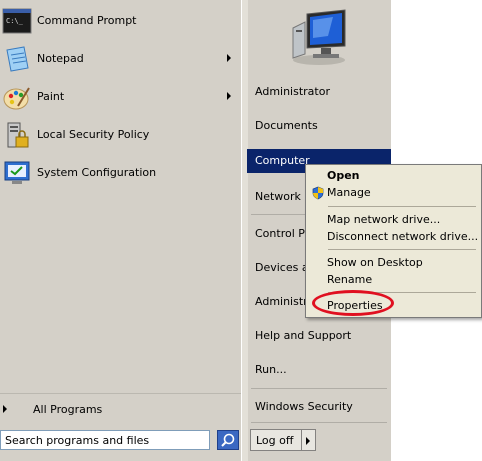  What do you see at coordinates (105, 440) in the screenshot?
I see `search-input` at bounding box center [105, 440].